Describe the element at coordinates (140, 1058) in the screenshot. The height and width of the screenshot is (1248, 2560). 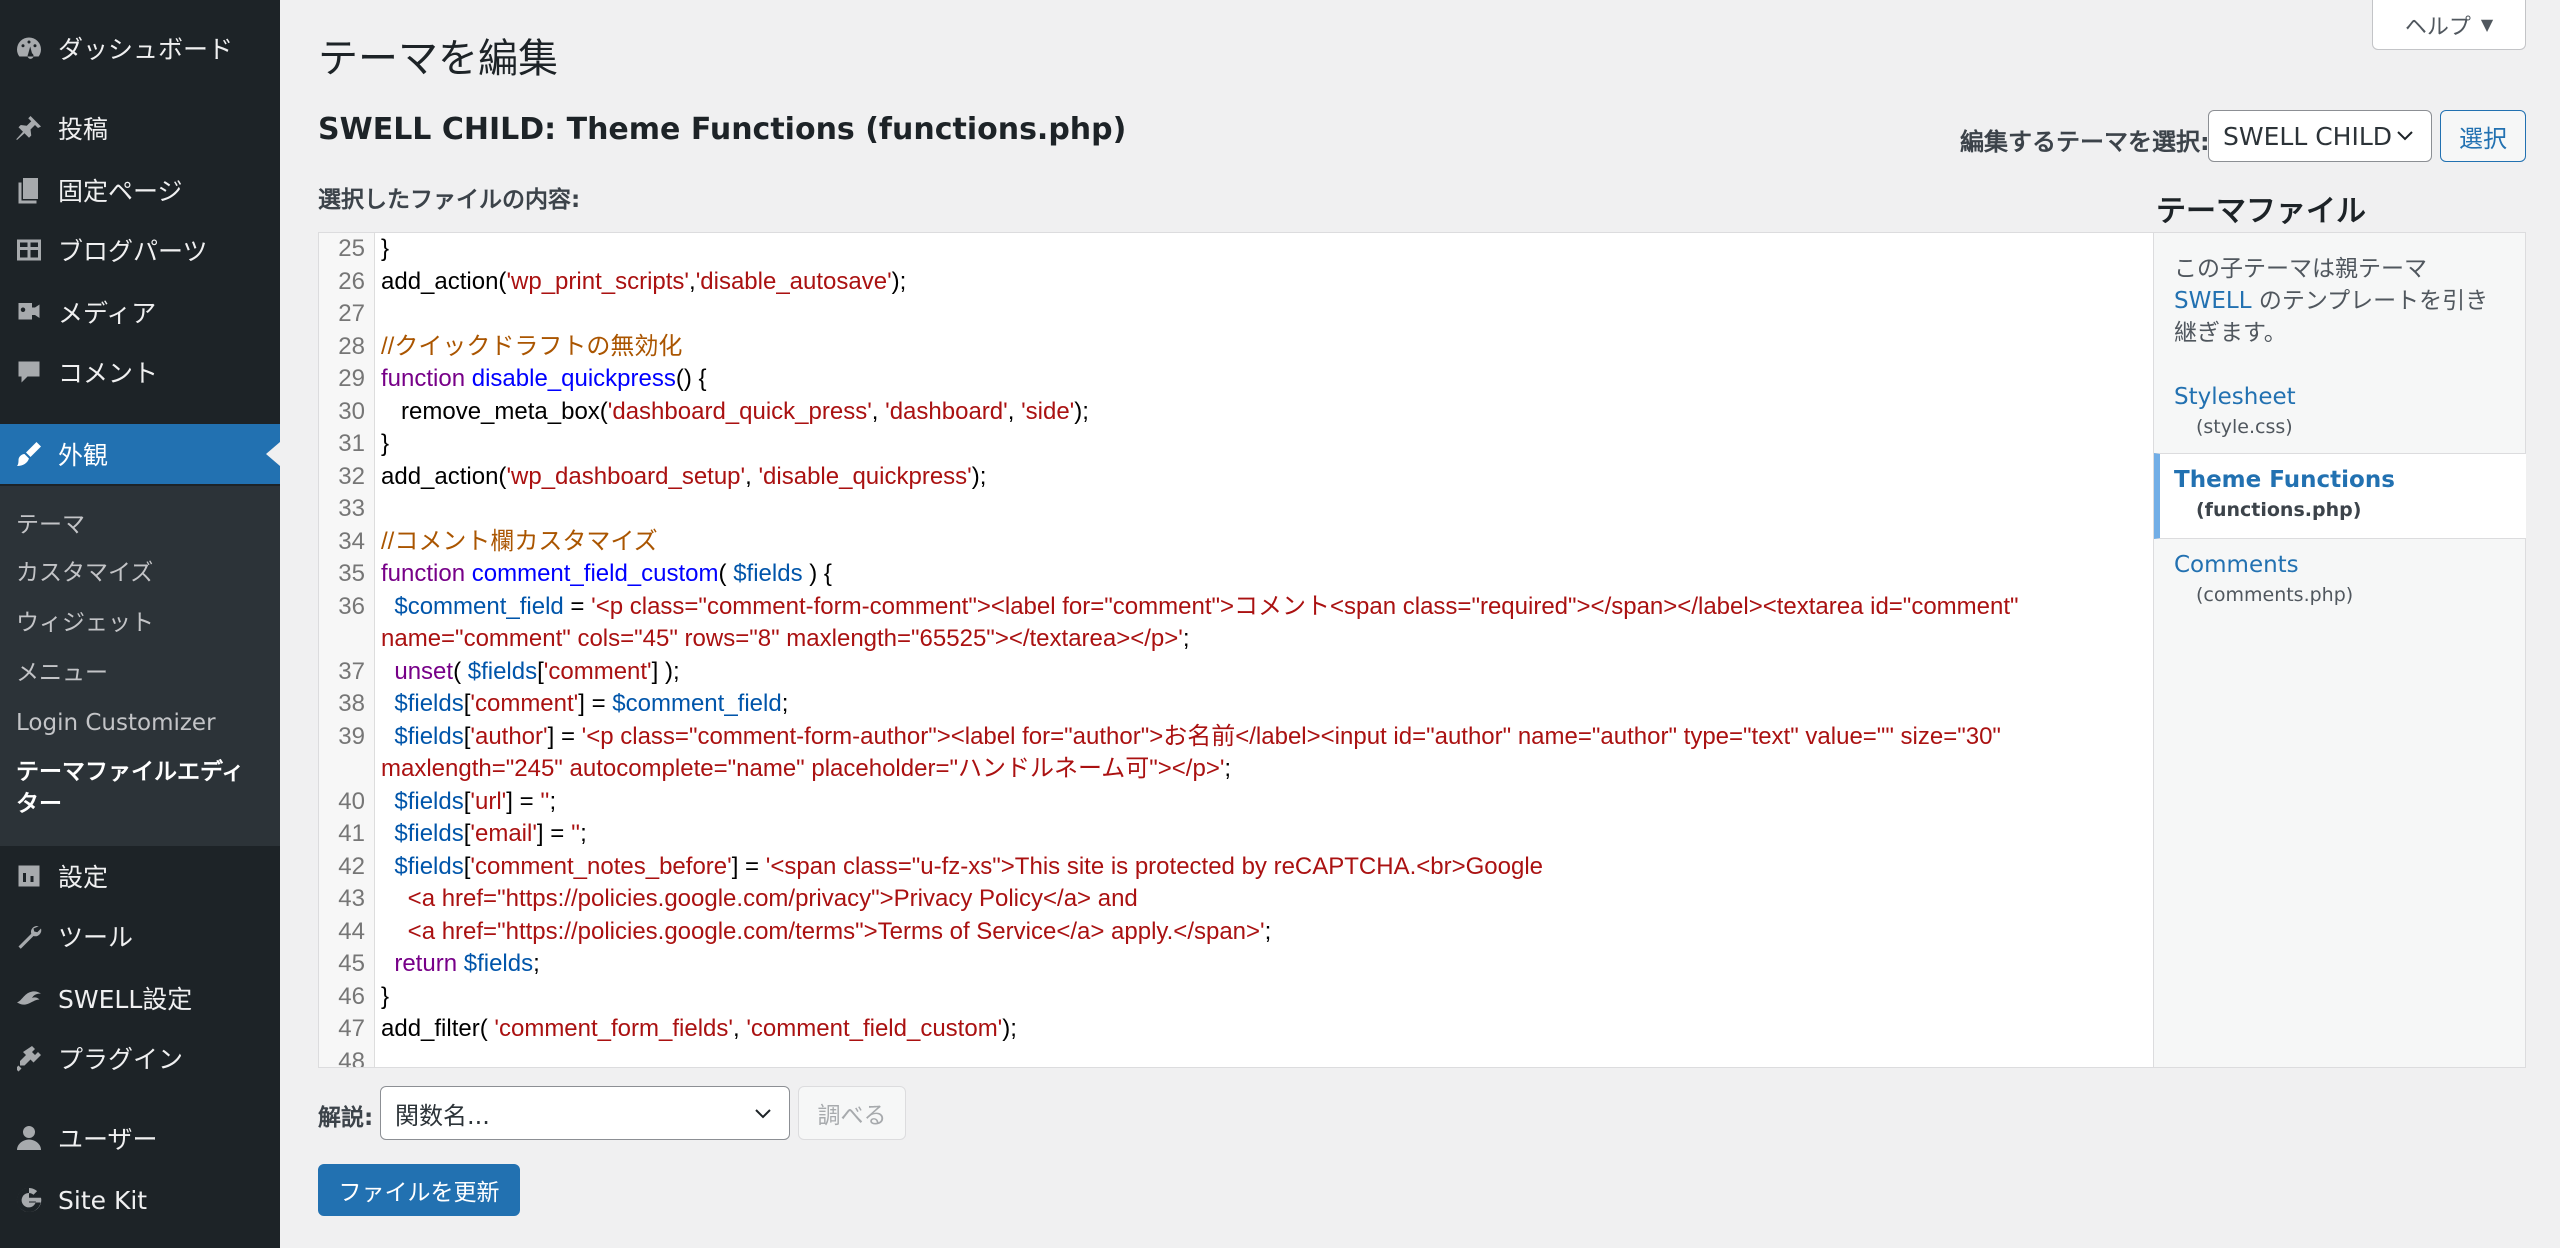
I see `menu-plugins: プラグイン` at that location.